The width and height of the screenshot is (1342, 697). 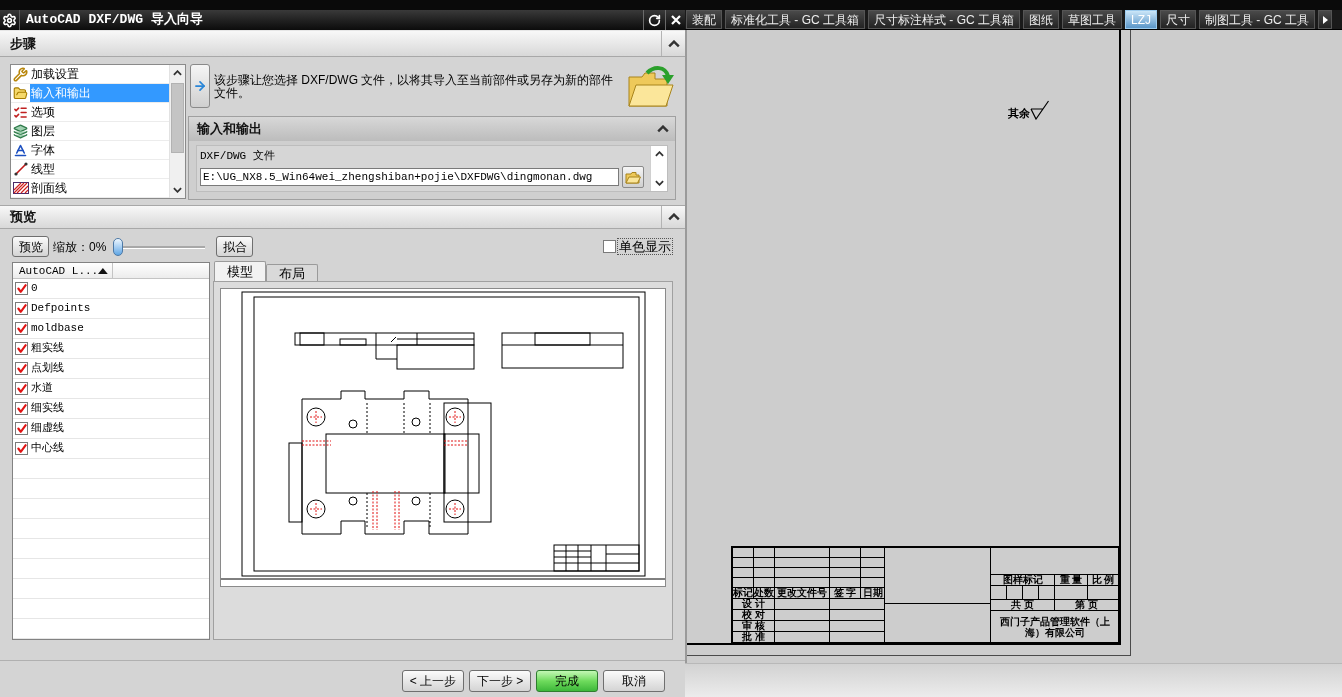 I want to click on company-name: 西门子产品管理软件（上海）有限公司, so click(x=1055, y=627).